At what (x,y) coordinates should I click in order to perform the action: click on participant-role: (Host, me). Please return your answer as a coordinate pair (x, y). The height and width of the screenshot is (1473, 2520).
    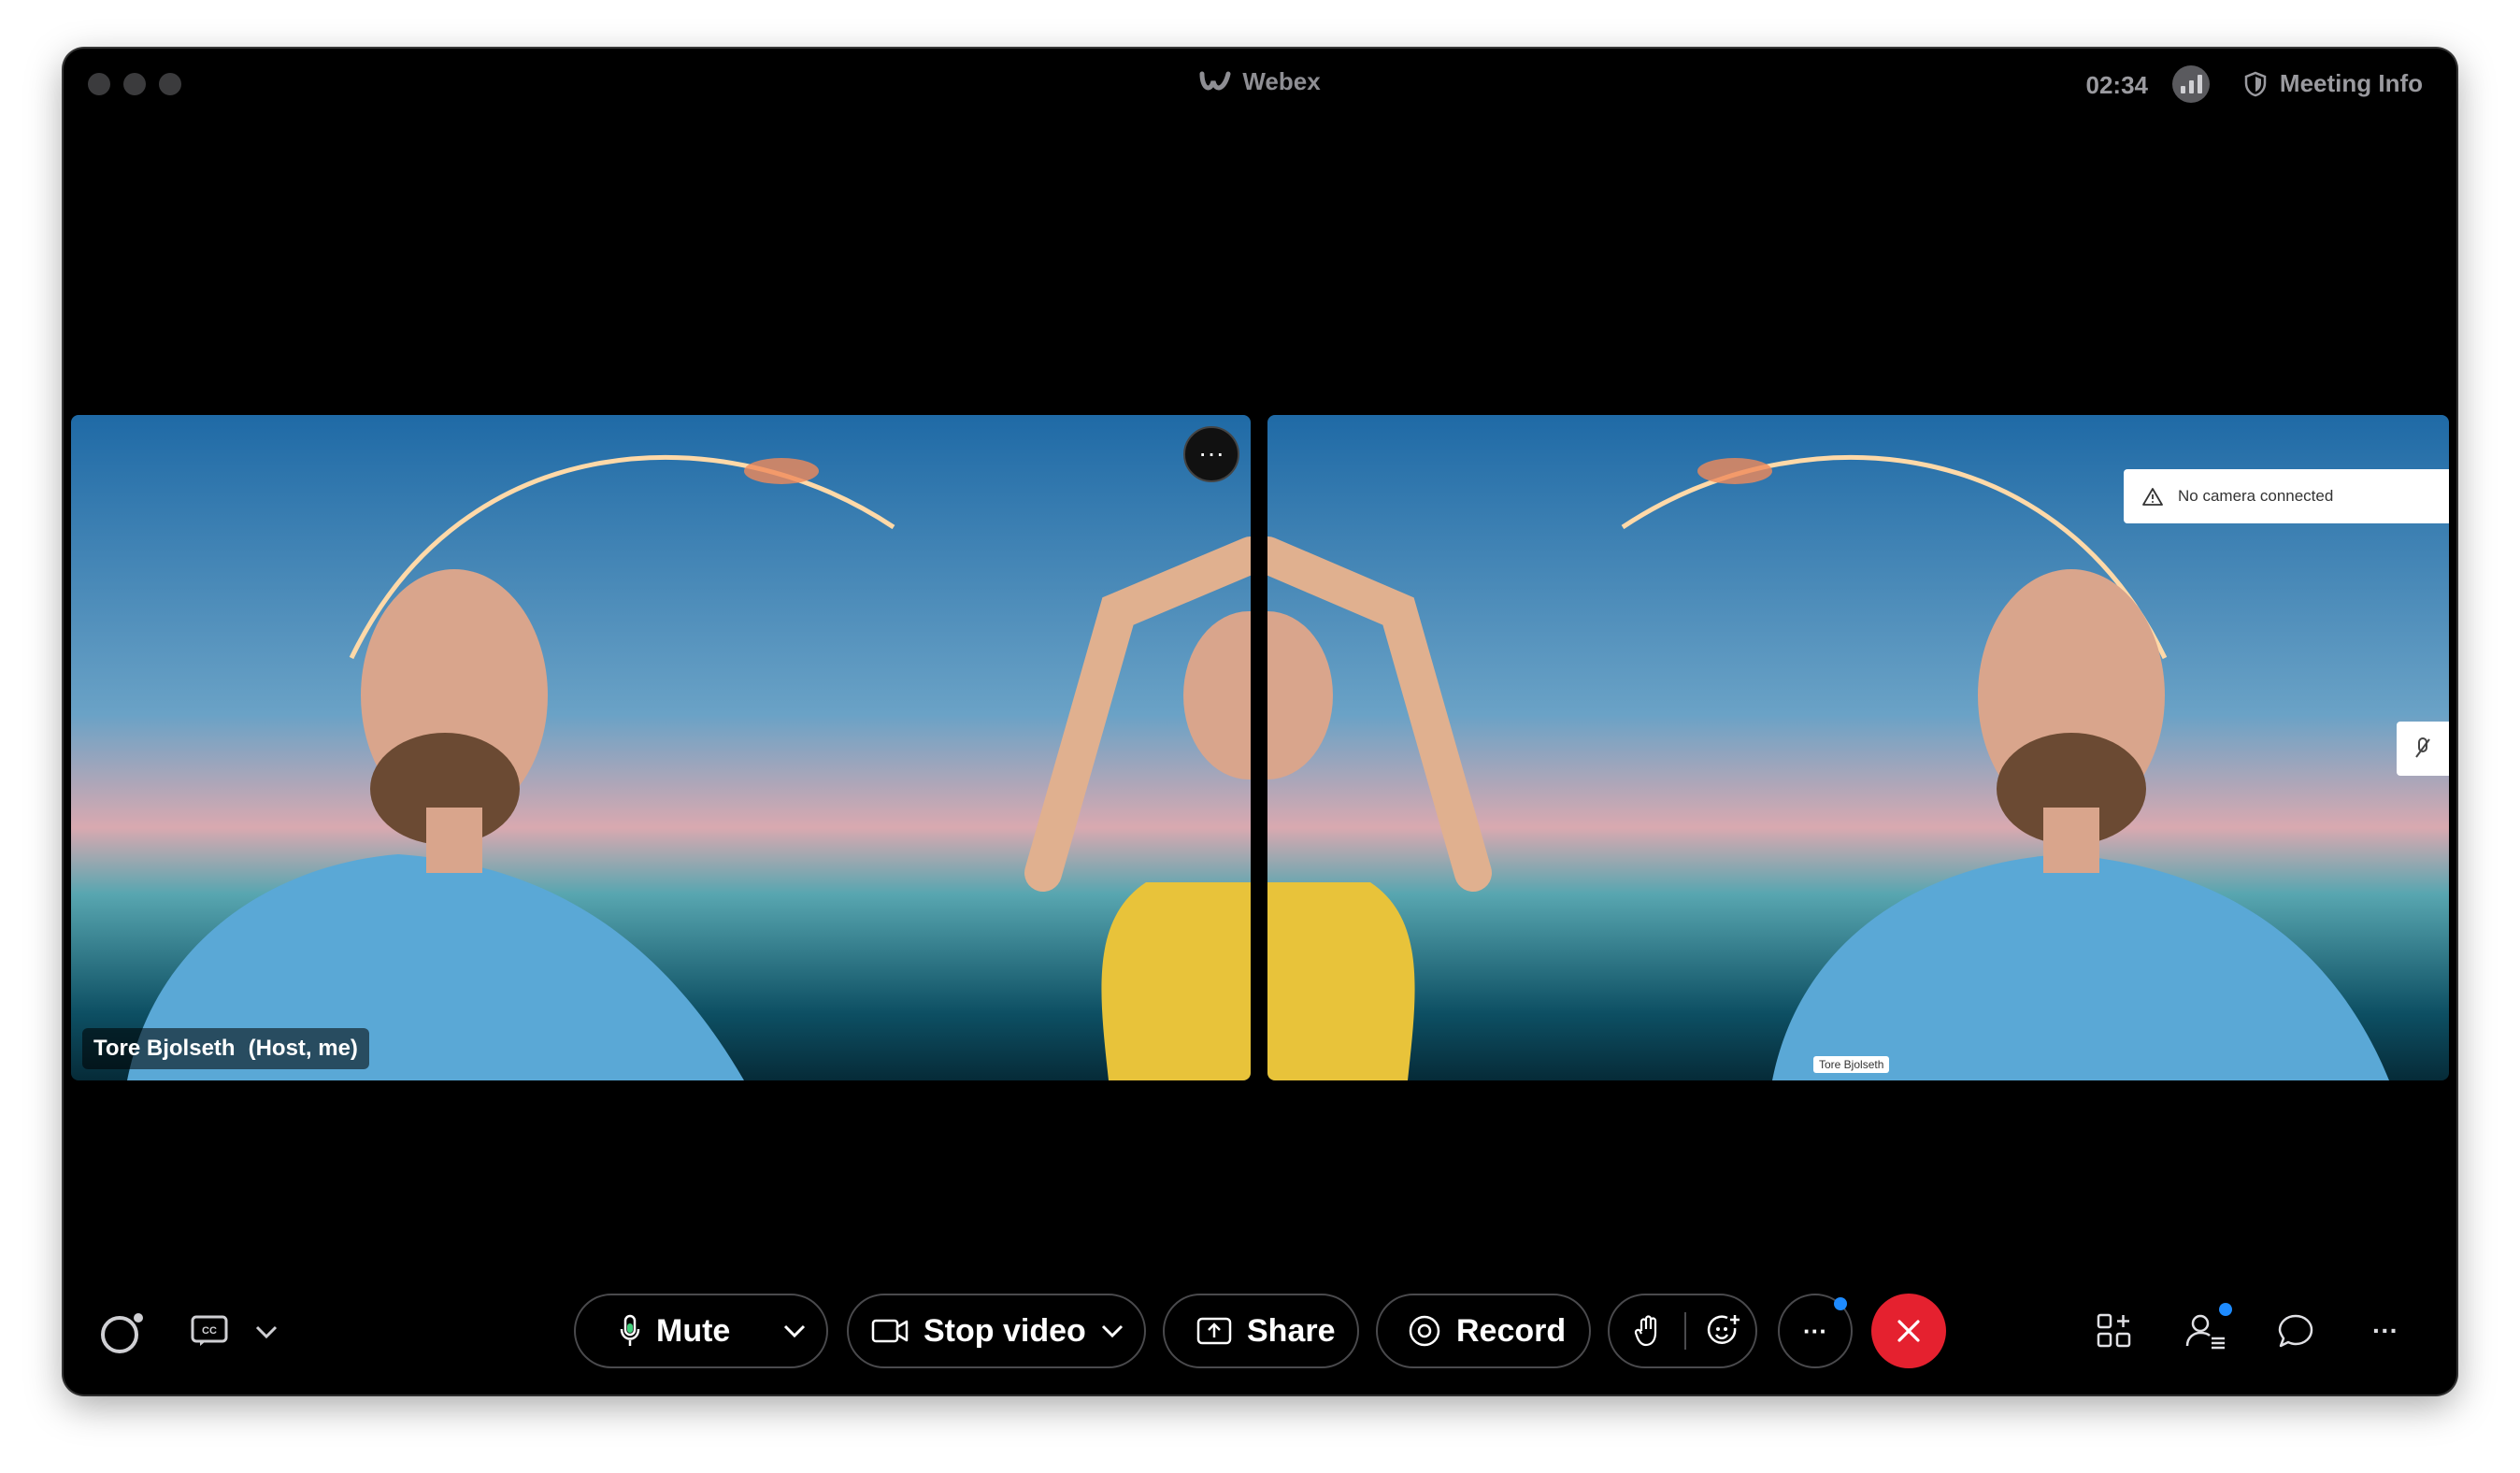
    Looking at the image, I should click on (303, 1048).